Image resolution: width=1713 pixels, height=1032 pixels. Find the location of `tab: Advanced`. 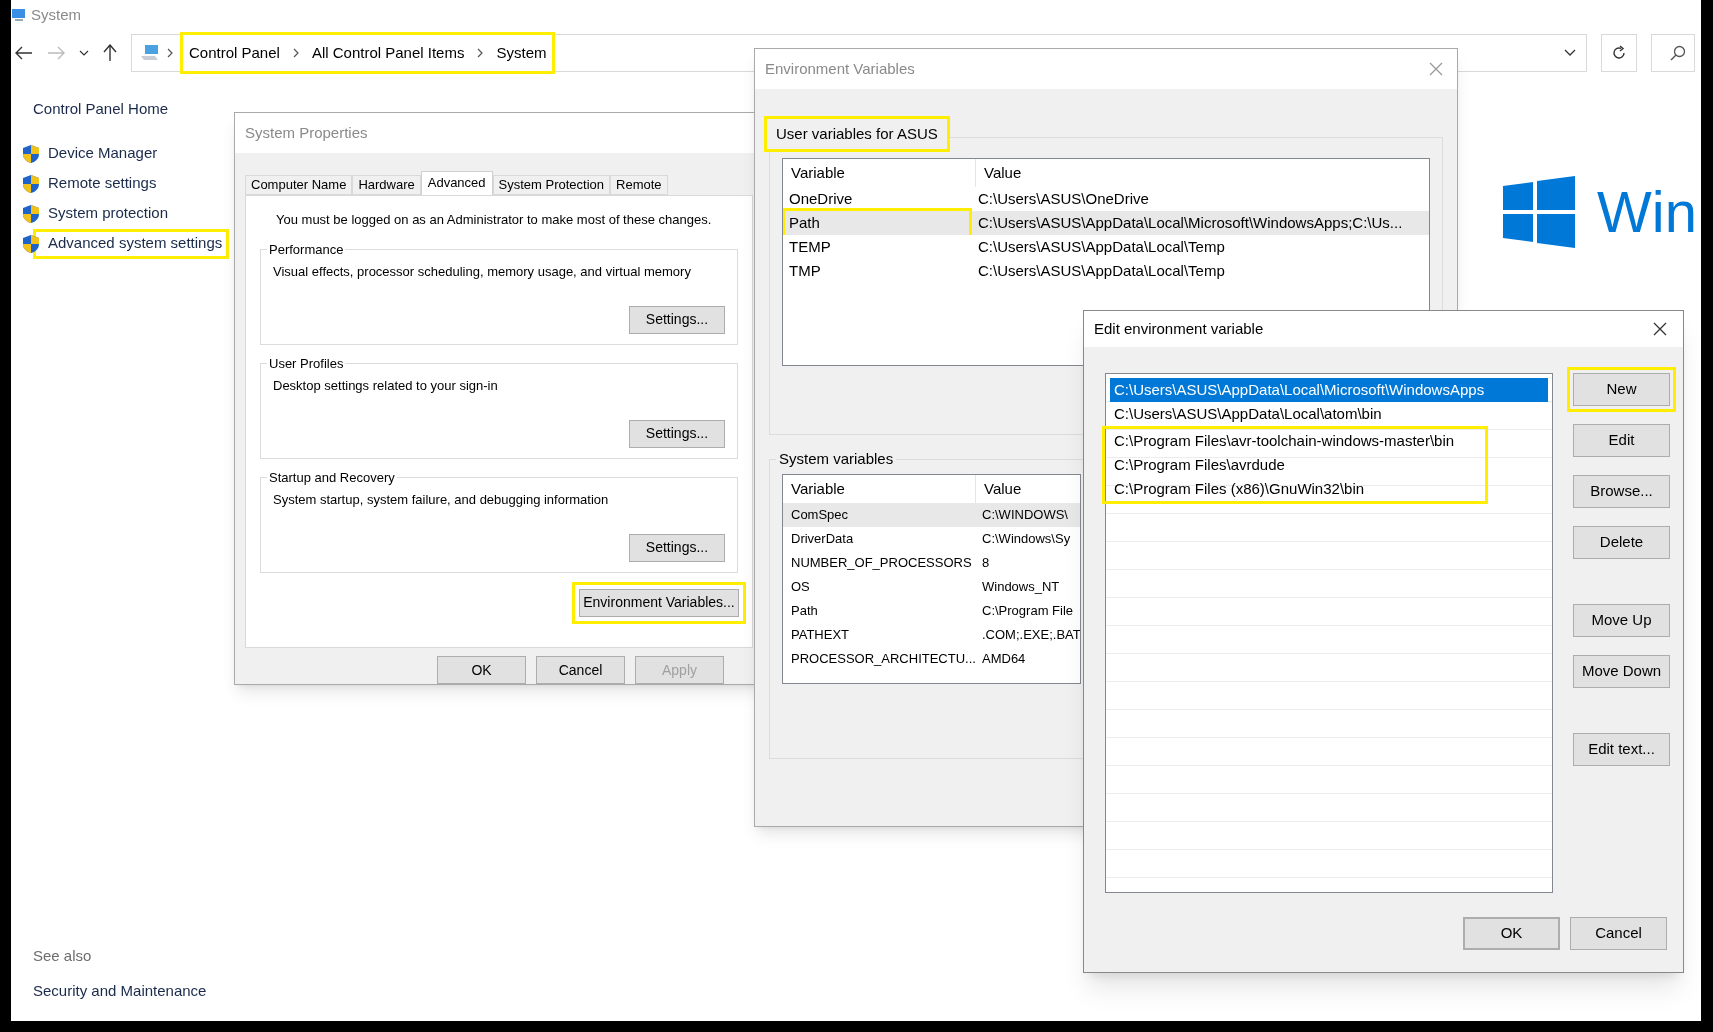

tab: Advanced is located at coordinates (456, 183).